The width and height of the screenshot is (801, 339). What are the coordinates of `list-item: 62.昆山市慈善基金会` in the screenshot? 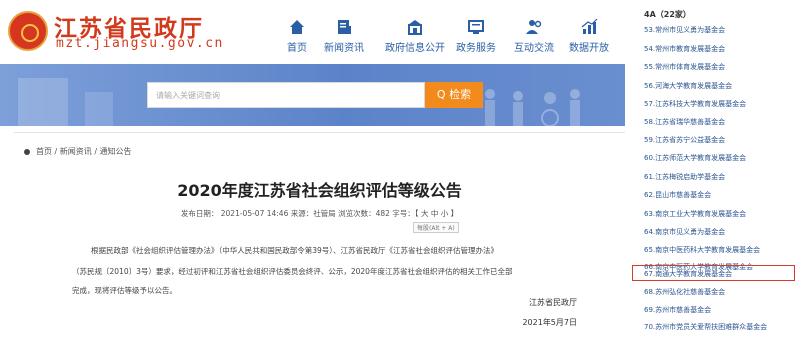 It's located at (677, 195).